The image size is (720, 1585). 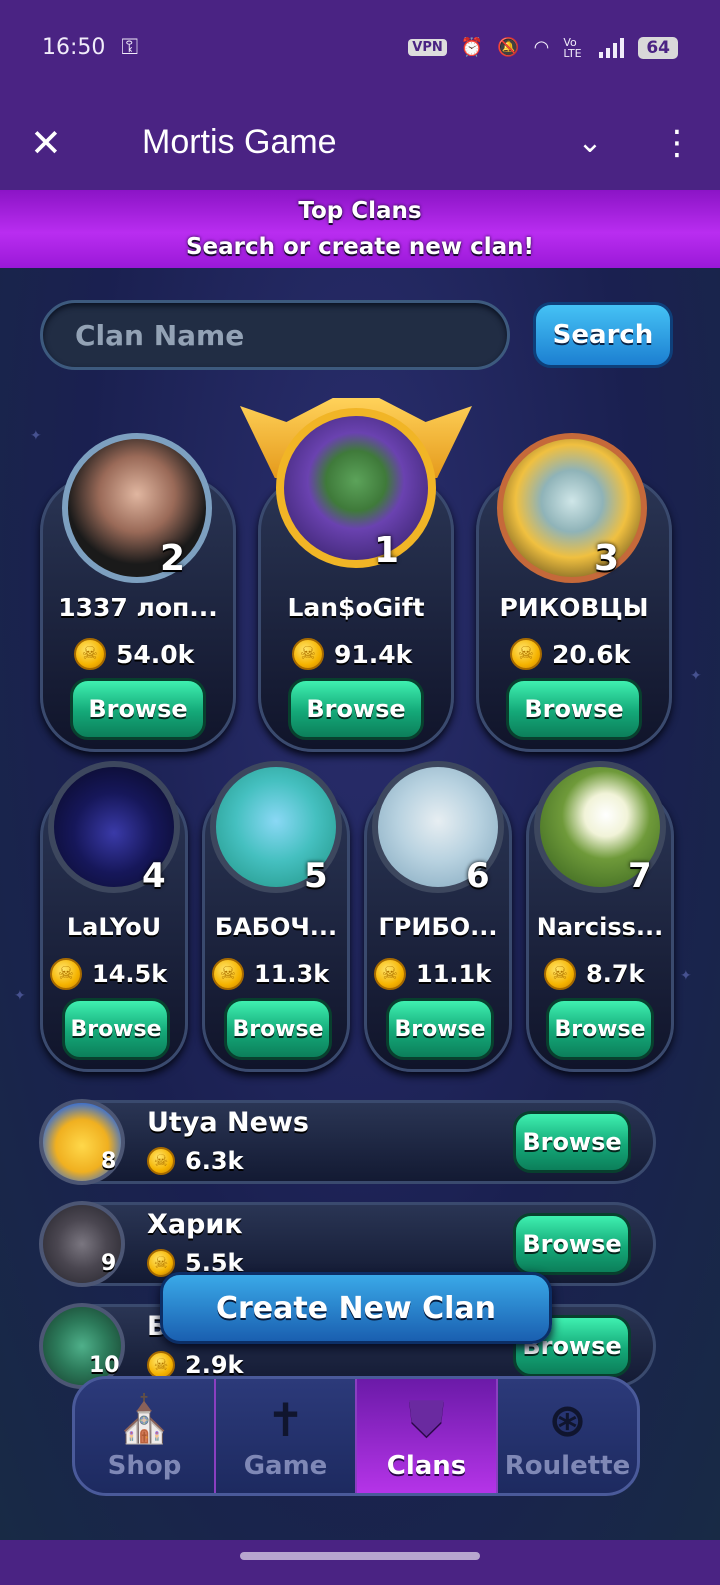 I want to click on clan-coins: 6.3k, so click(x=195, y=1161).